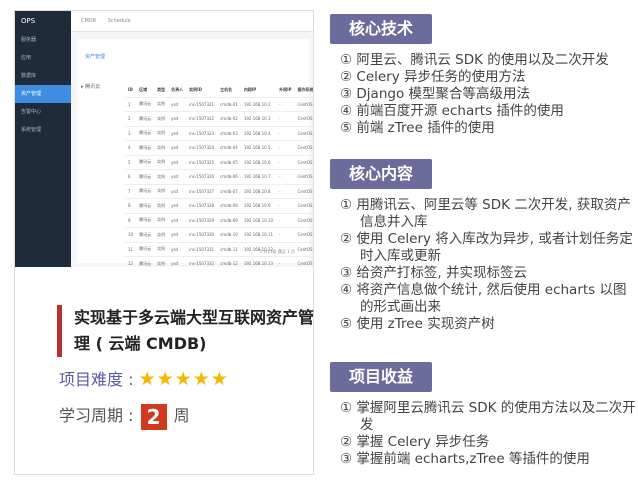 The height and width of the screenshot is (502, 638). What do you see at coordinates (202, 104) in the screenshot?
I see `screenshot-table-cell: ins-1507321` at bounding box center [202, 104].